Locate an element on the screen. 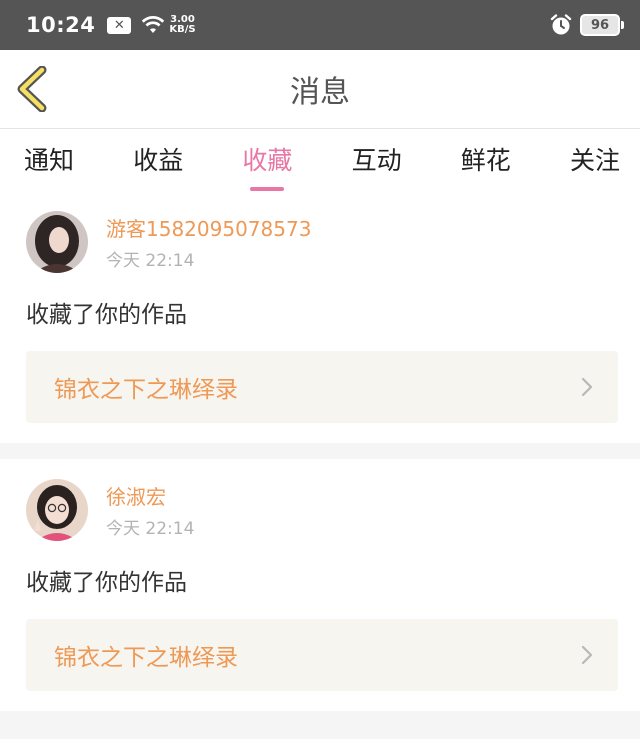 The image size is (640, 739). tab-label: 通知 is located at coordinates (49, 160).